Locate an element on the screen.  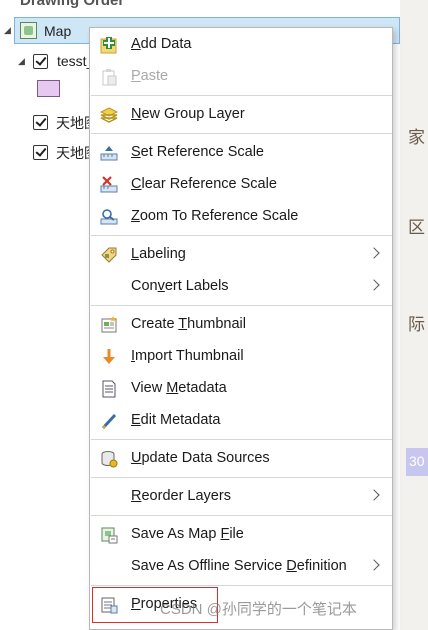
watermark: CSDN @孙同学的一个笔记本 is located at coordinates (258, 609).